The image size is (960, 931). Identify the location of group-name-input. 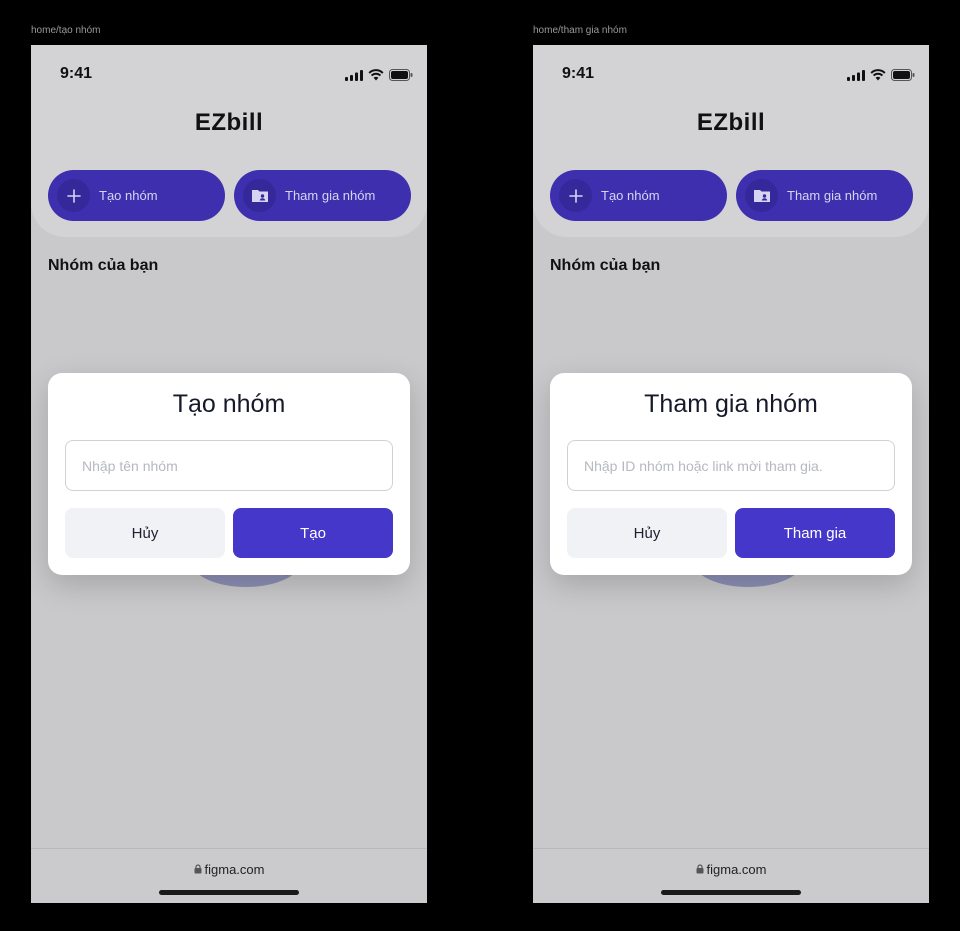
(229, 465).